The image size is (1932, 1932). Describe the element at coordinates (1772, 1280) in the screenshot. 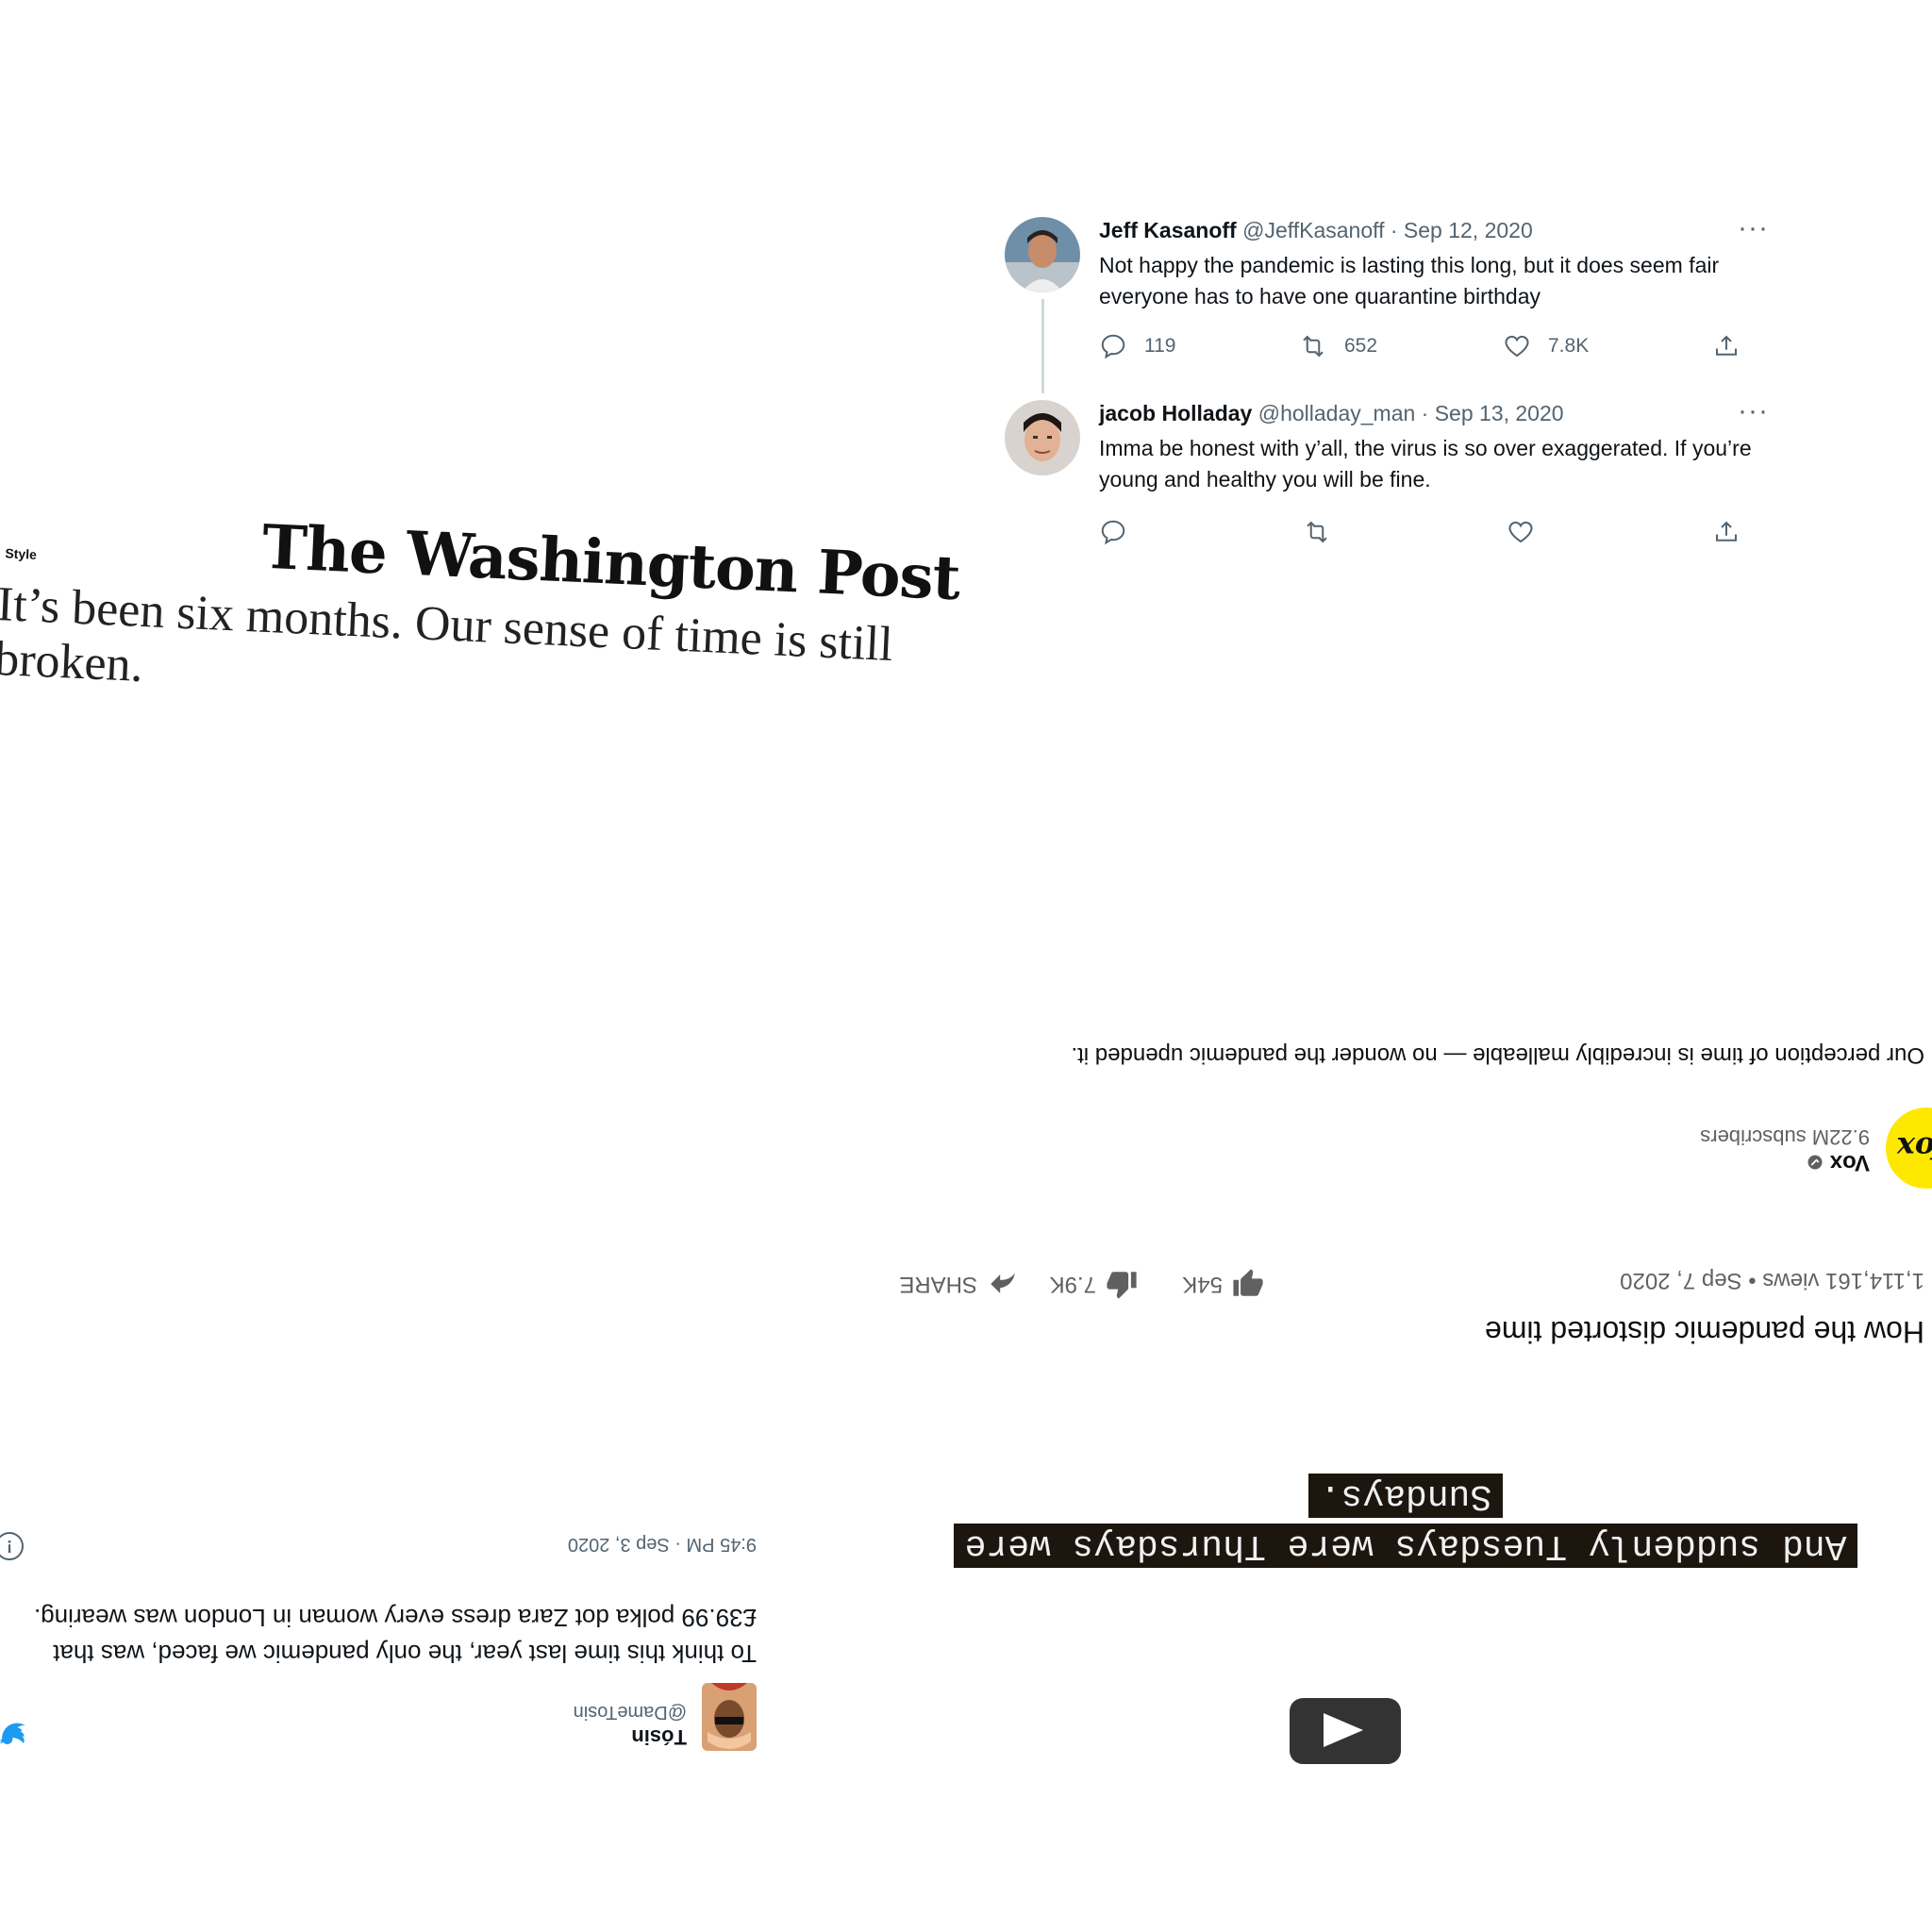

I see `view-count-and-date: 1,114,161 views • Sep 7, 2020` at that location.